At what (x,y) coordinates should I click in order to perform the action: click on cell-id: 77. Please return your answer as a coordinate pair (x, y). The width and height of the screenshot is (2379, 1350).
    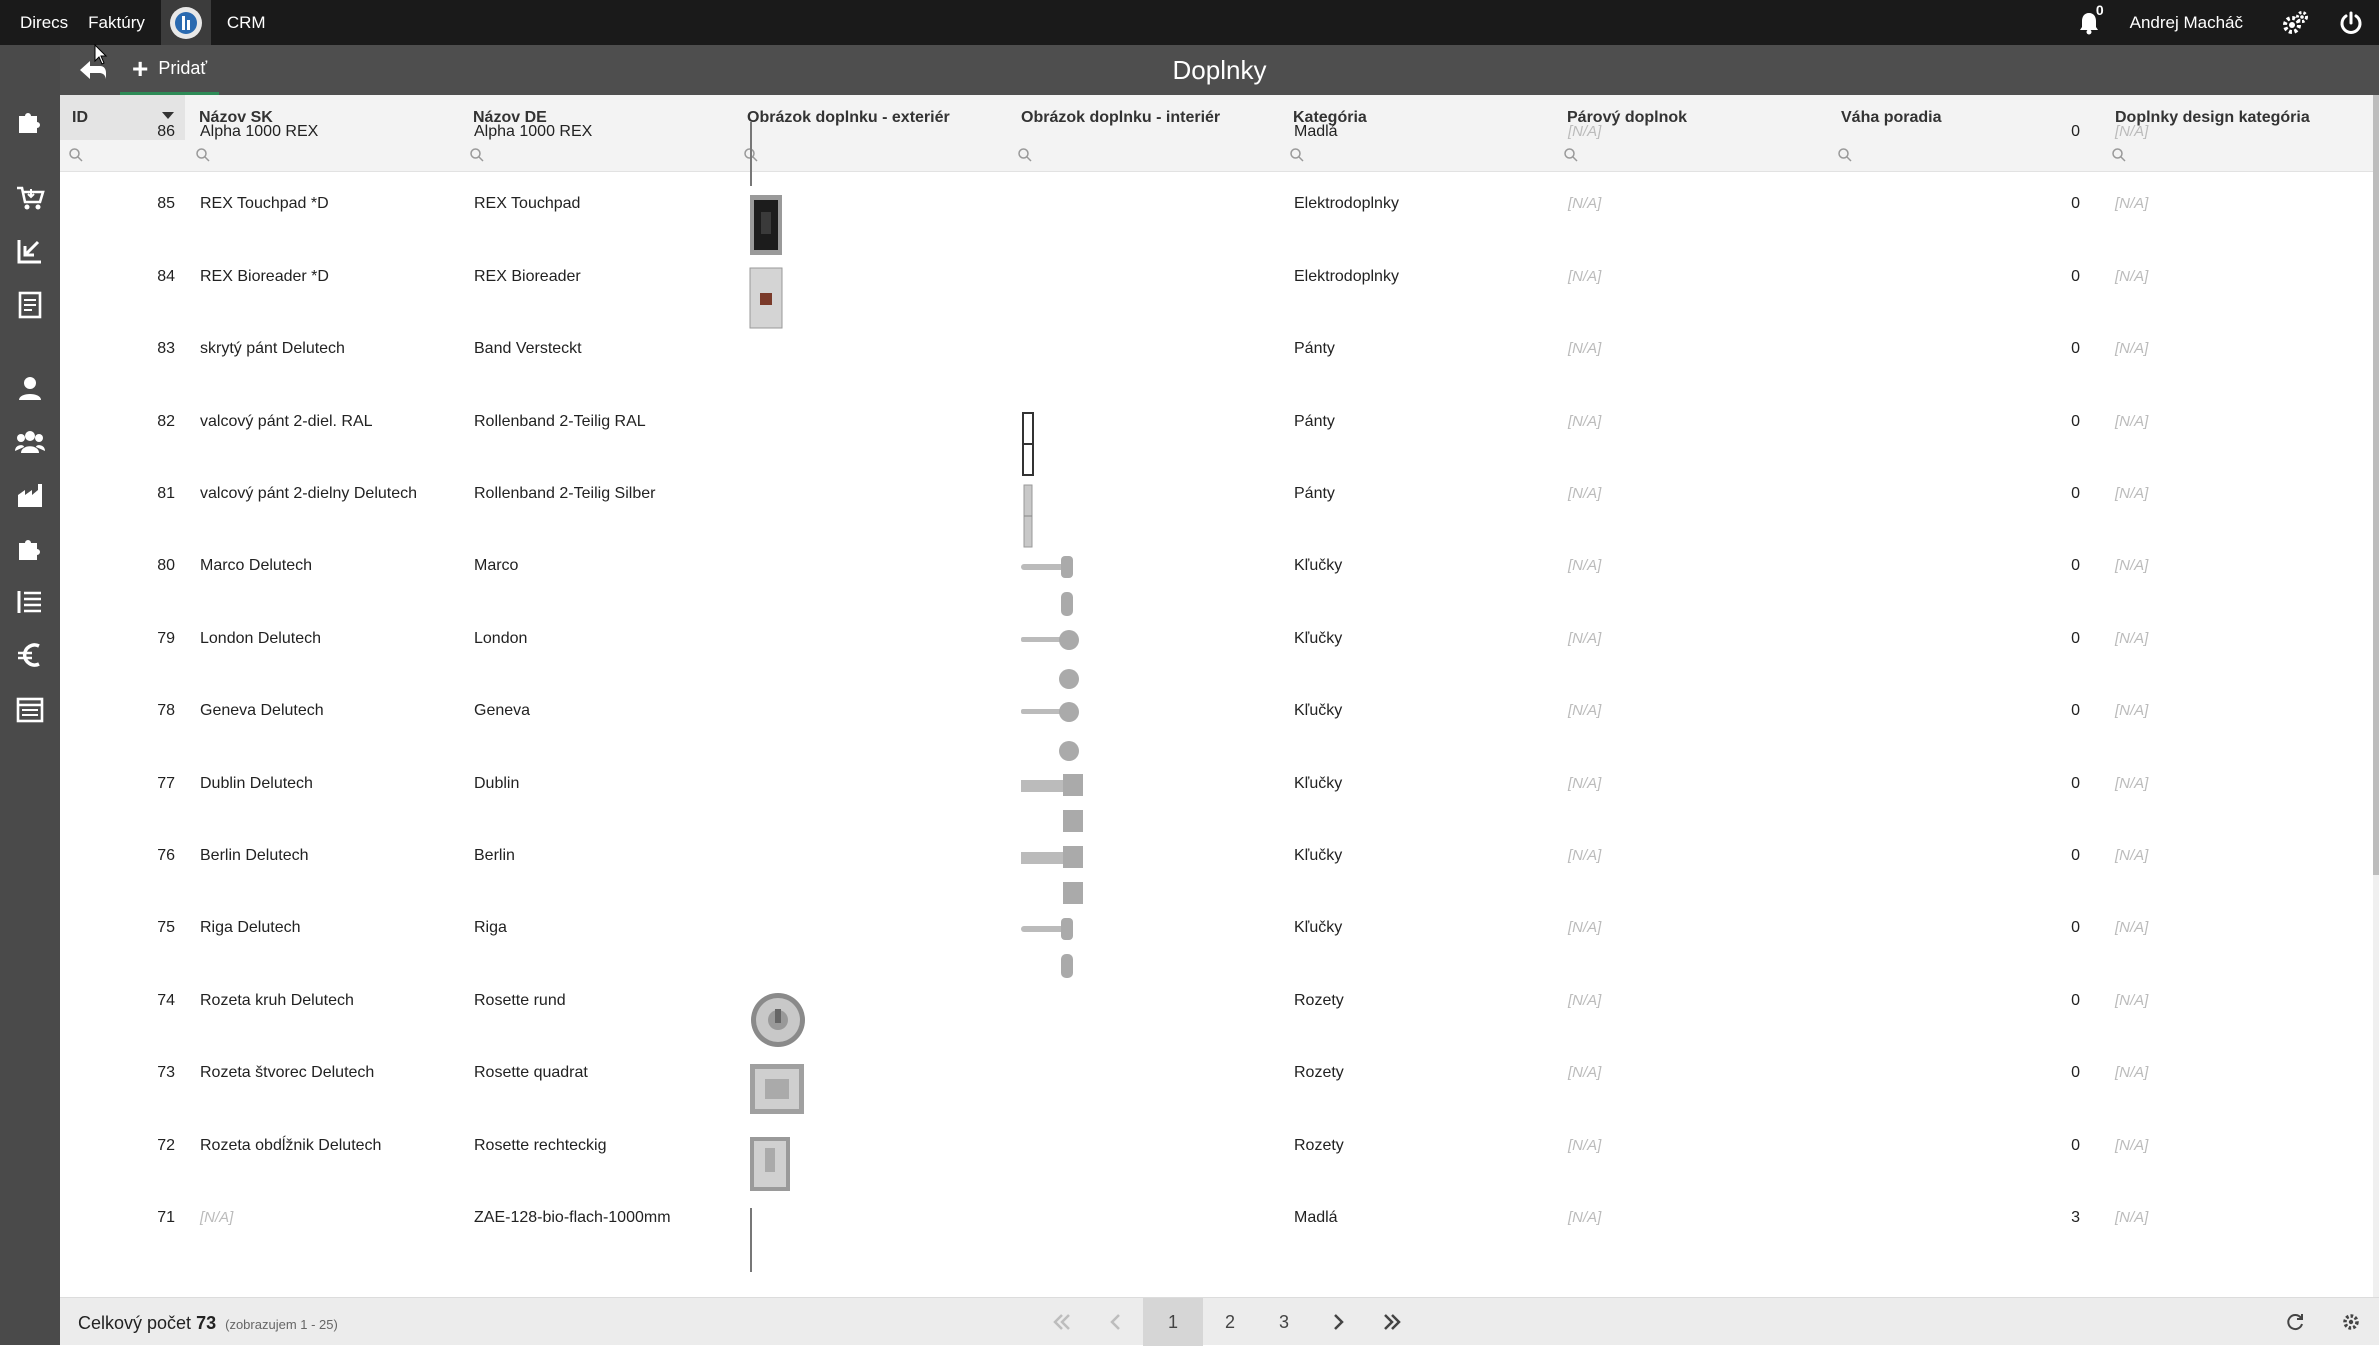
    Looking at the image, I should click on (166, 783).